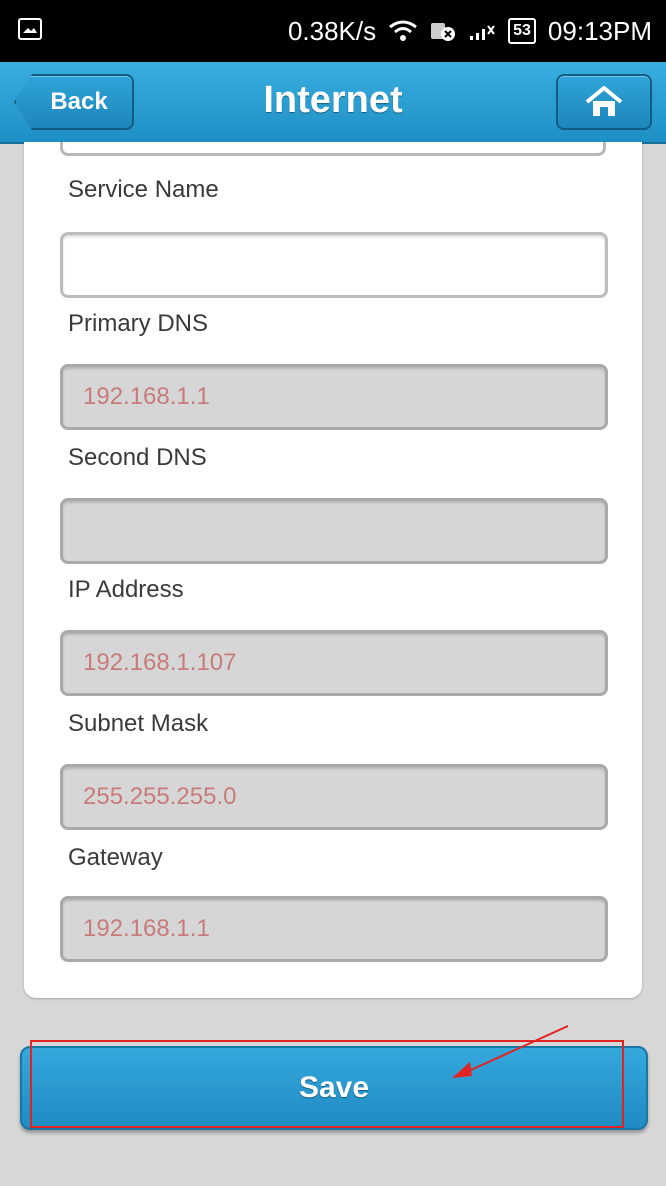 This screenshot has height=1186, width=666. I want to click on battery-icon: 53, so click(522, 31).